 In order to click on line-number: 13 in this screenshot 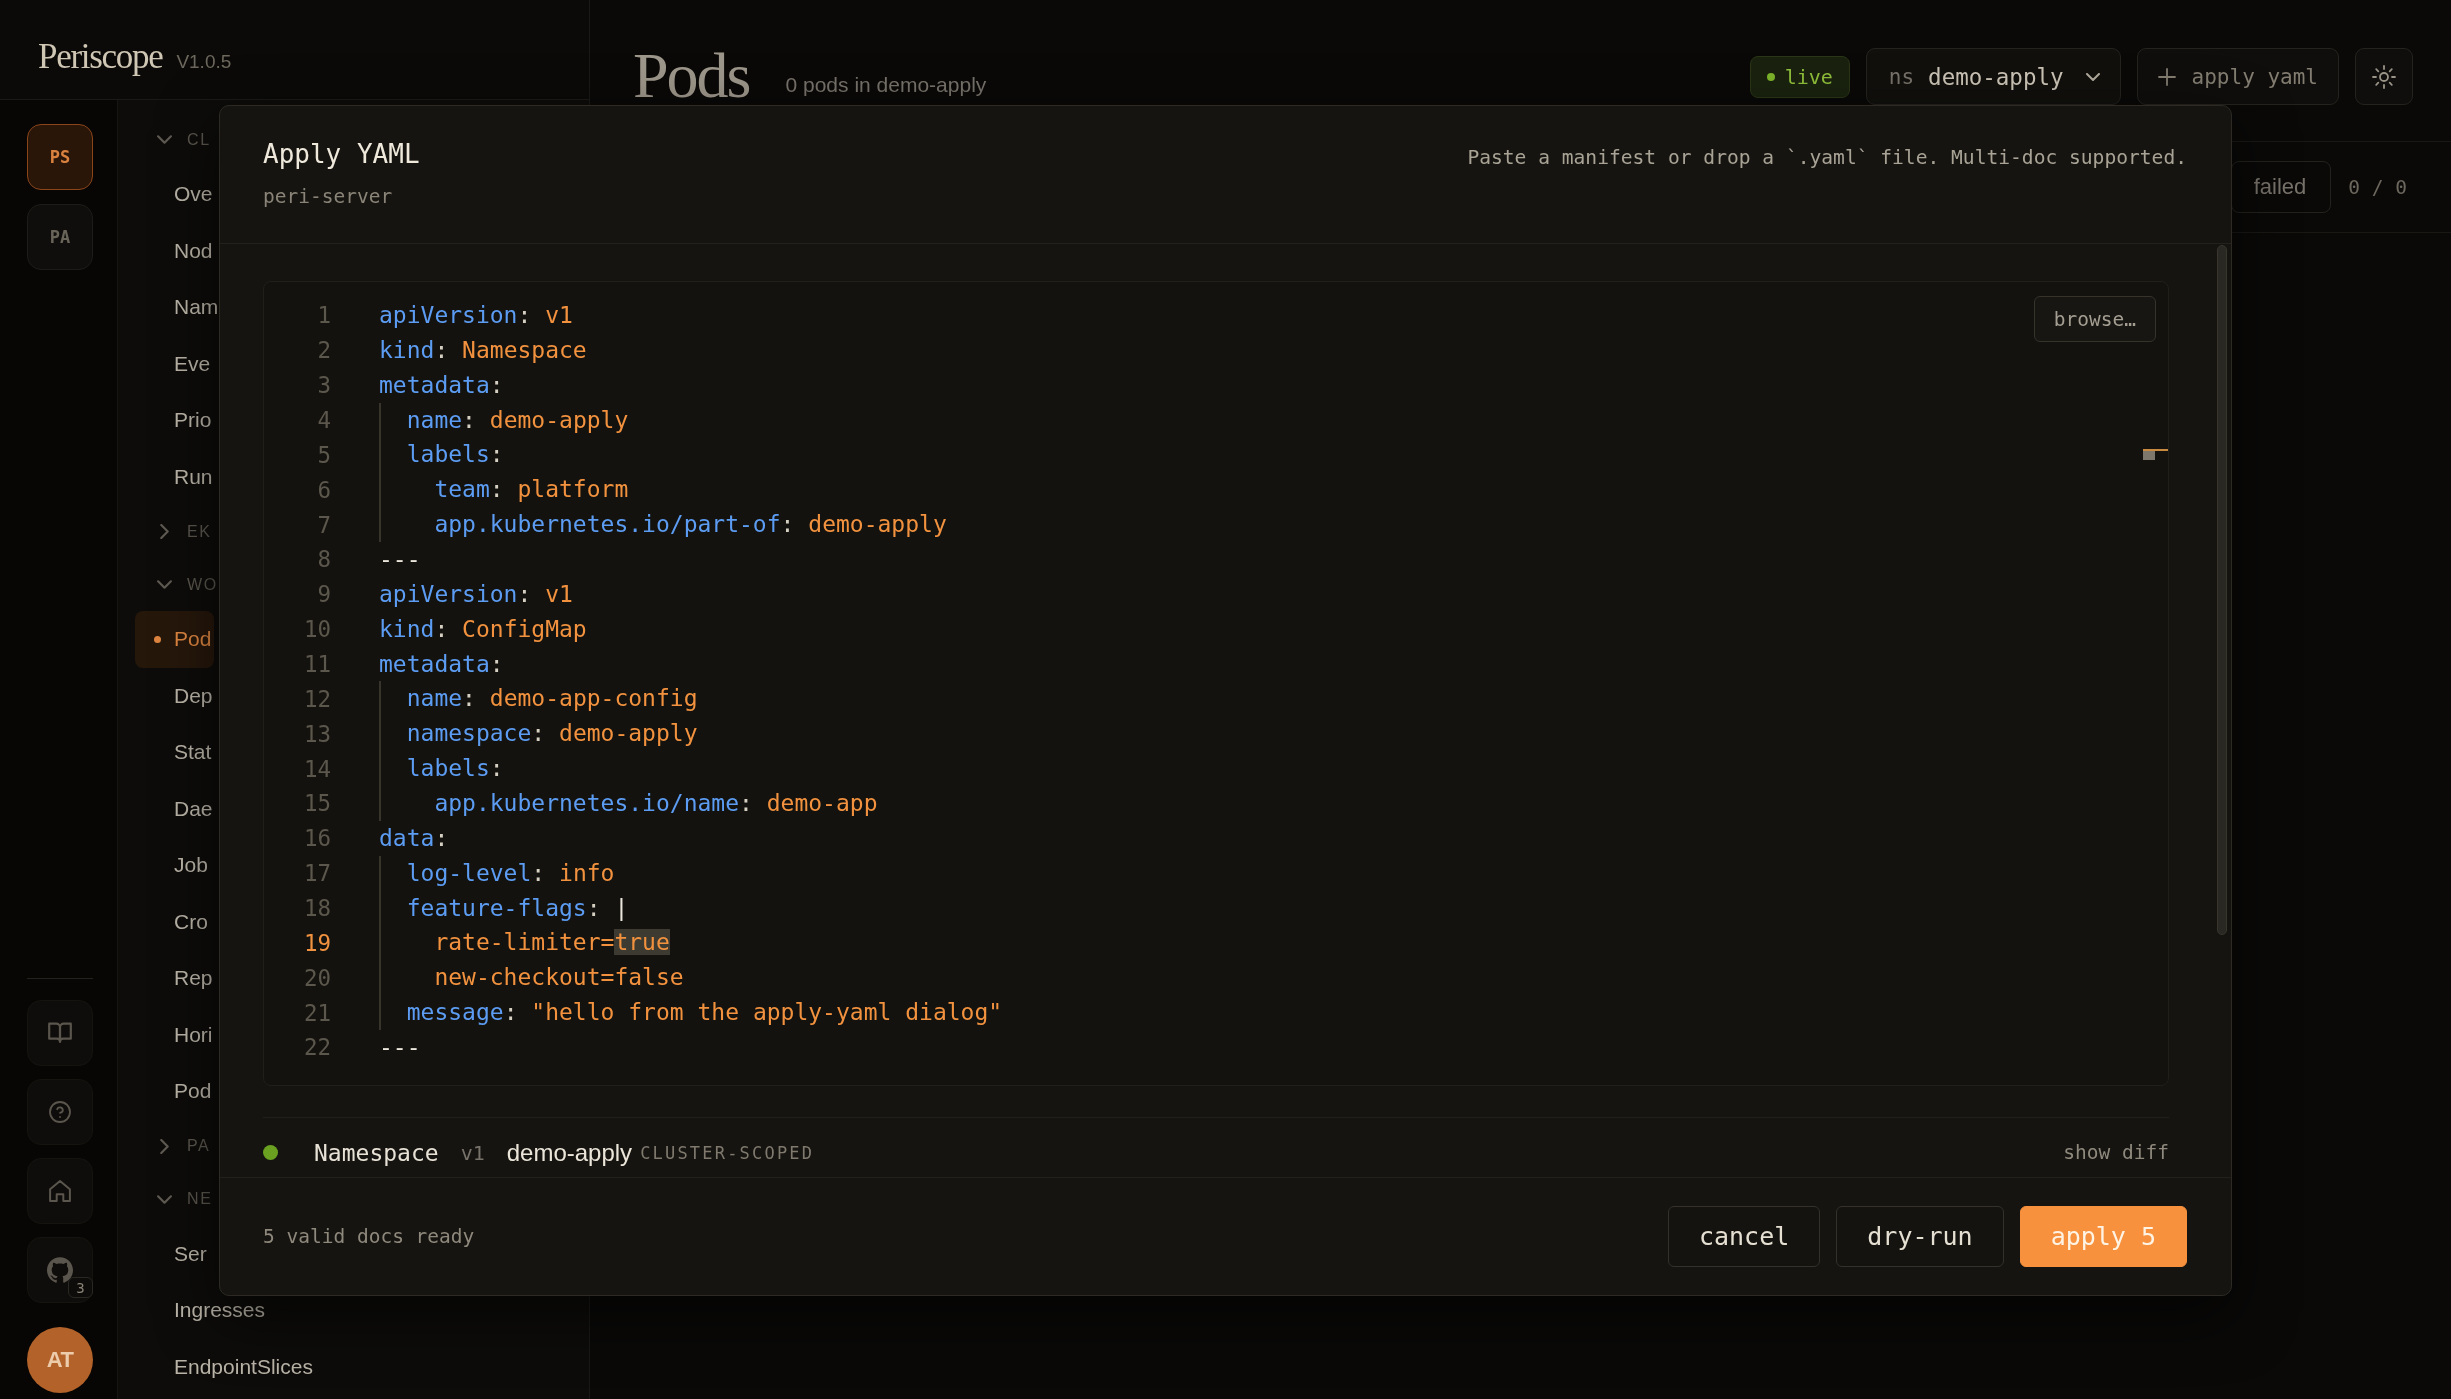, I will do `click(316, 733)`.